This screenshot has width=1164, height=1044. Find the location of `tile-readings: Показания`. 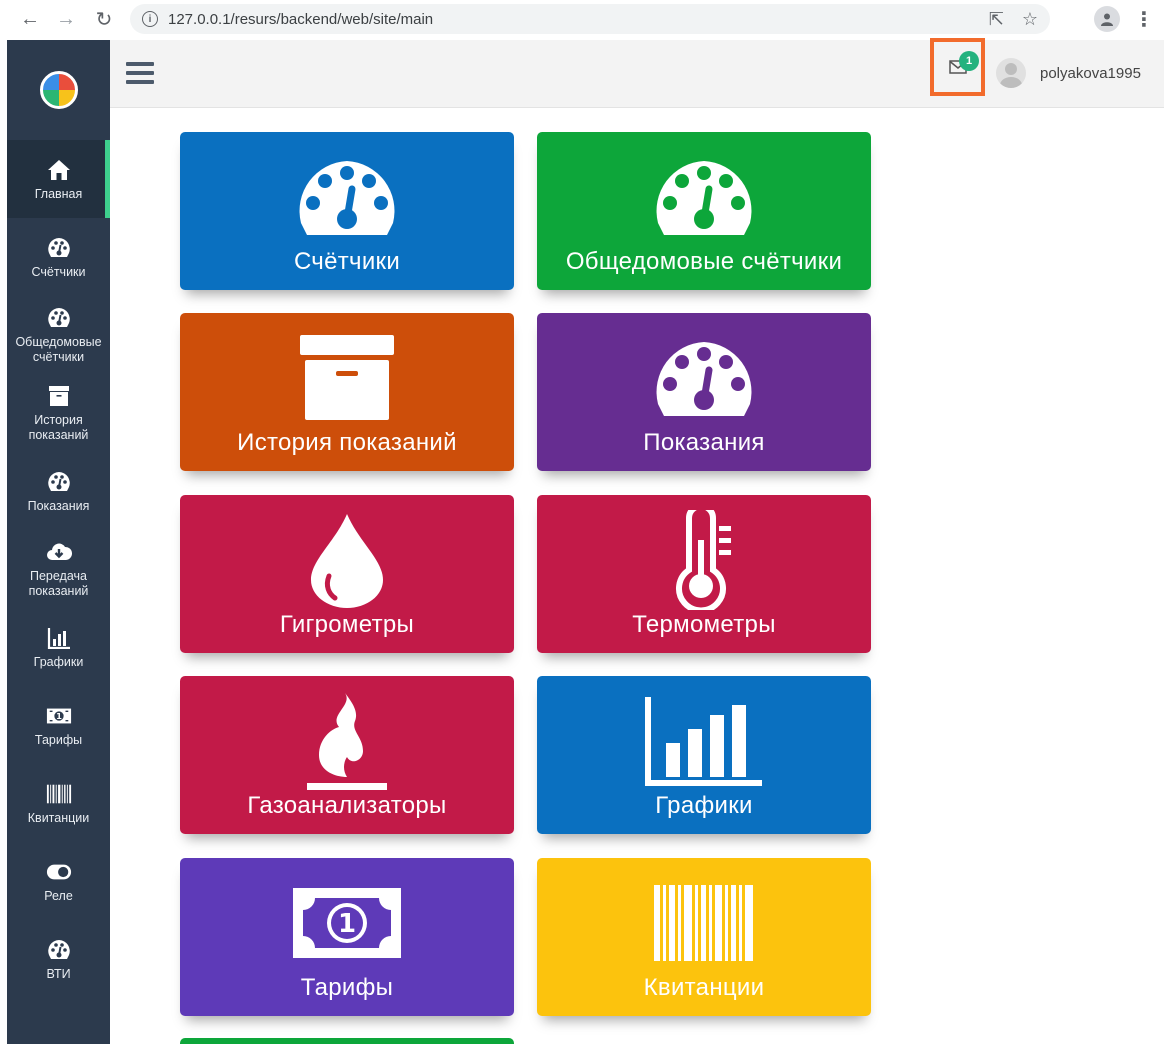

tile-readings: Показания is located at coordinates (704, 392).